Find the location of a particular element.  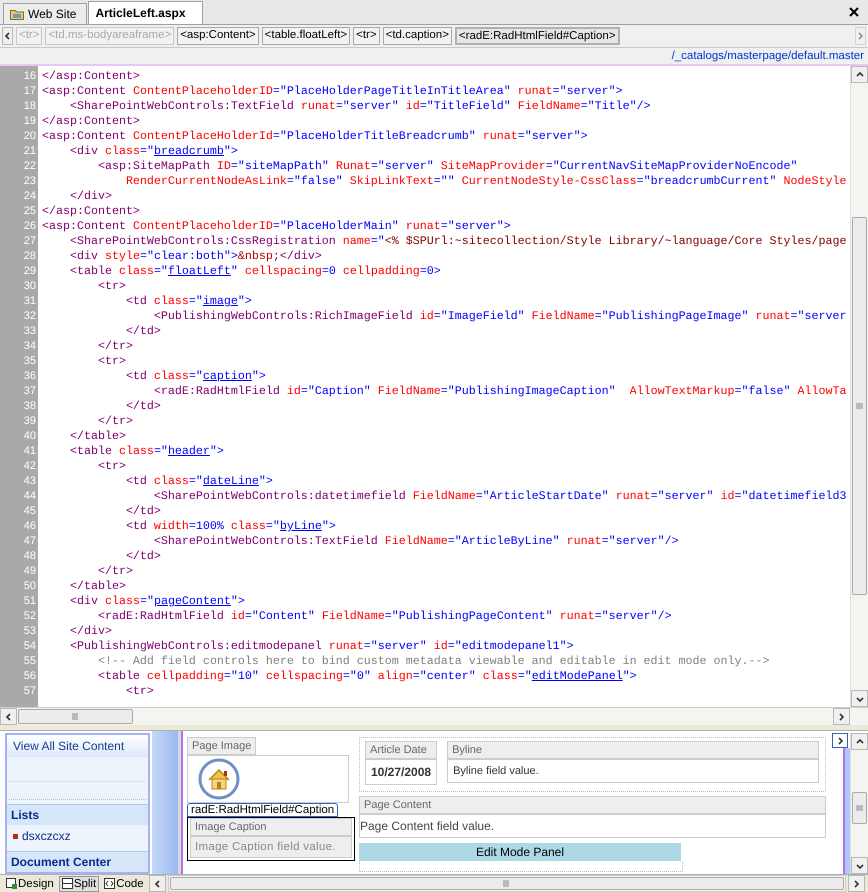

code-line: <radE:RadHtmlField id="Content" FieldName="PublishingPageContent" runat="server"/> is located at coordinates (384, 616).